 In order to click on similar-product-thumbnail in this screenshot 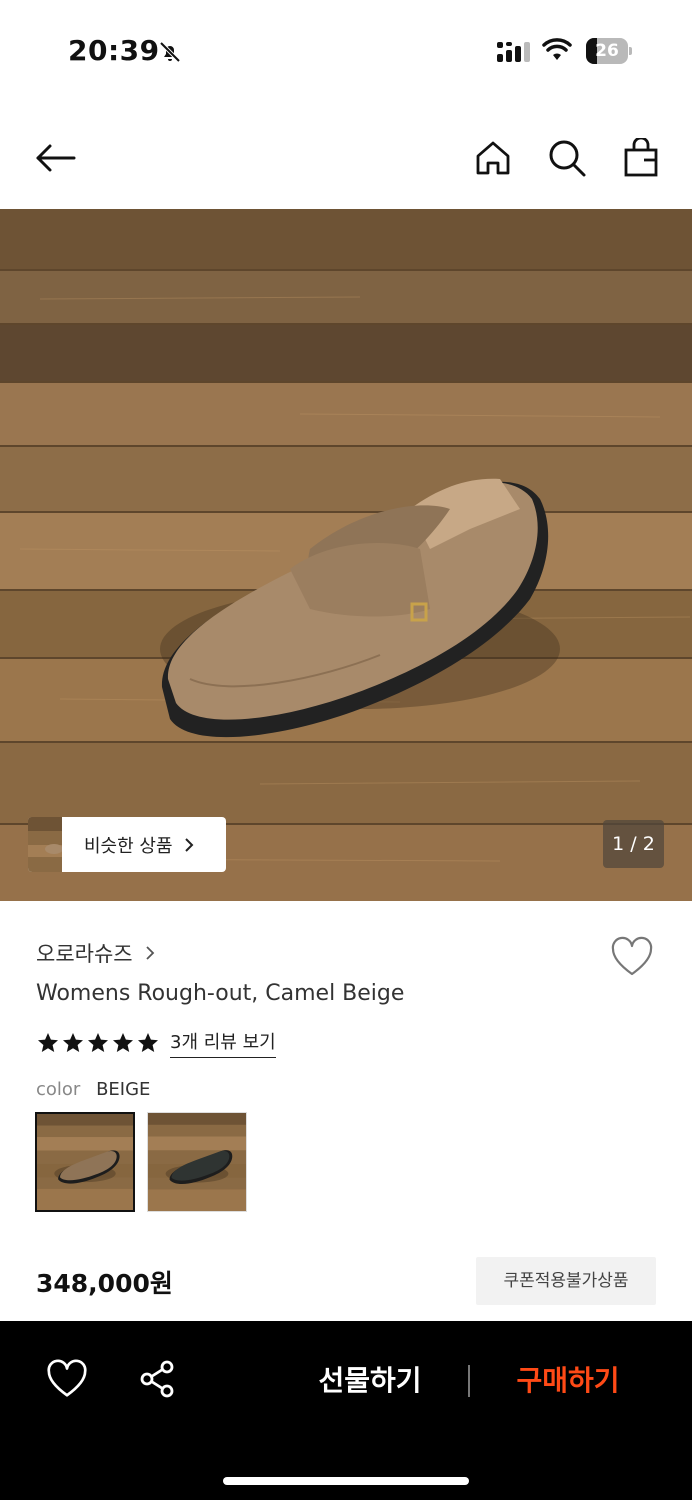, I will do `click(45, 844)`.